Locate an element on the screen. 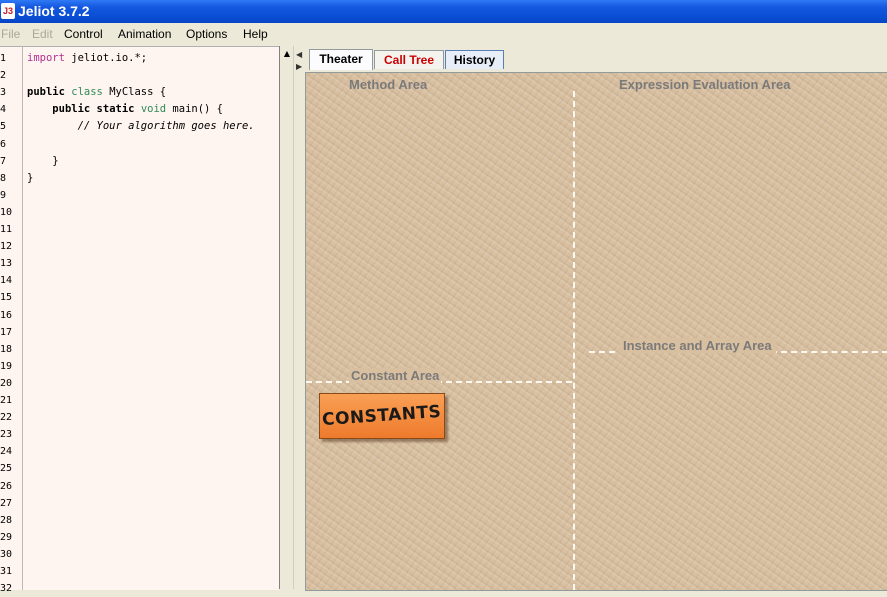  tab-theater: Theater is located at coordinates (341, 59).